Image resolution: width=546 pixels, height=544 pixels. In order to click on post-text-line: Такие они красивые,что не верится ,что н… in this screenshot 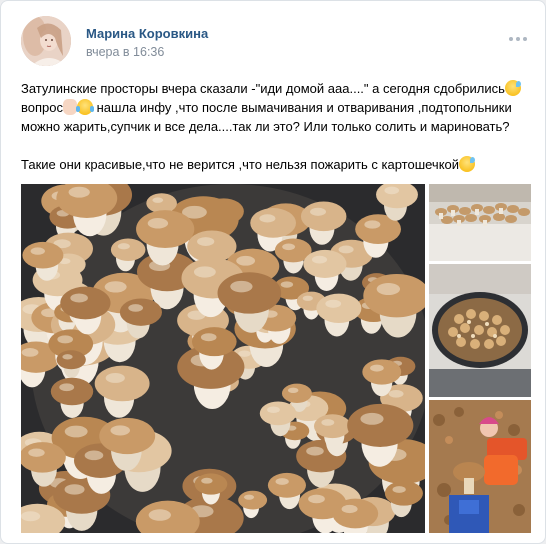, I will do `click(276, 164)`.